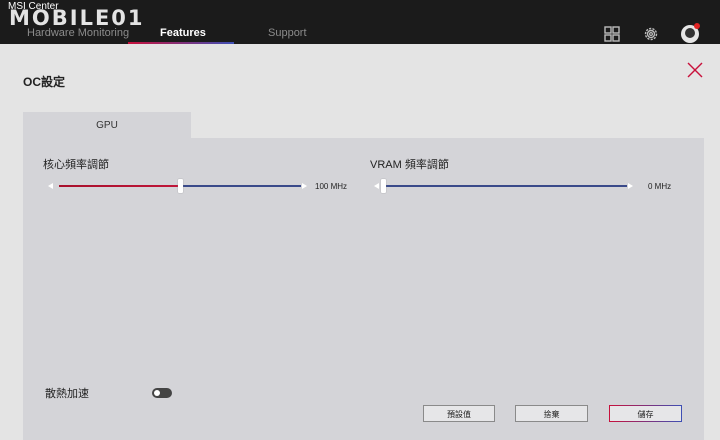 This screenshot has height=440, width=720. What do you see at coordinates (76, 165) in the screenshot?
I see `core-clock-label: 核心頻率調節` at bounding box center [76, 165].